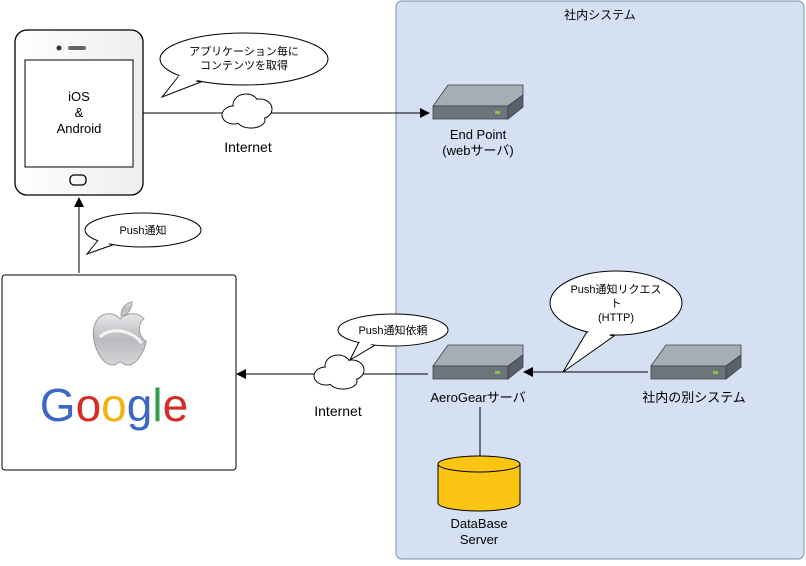  I want to click on database-icon, so click(479, 483).